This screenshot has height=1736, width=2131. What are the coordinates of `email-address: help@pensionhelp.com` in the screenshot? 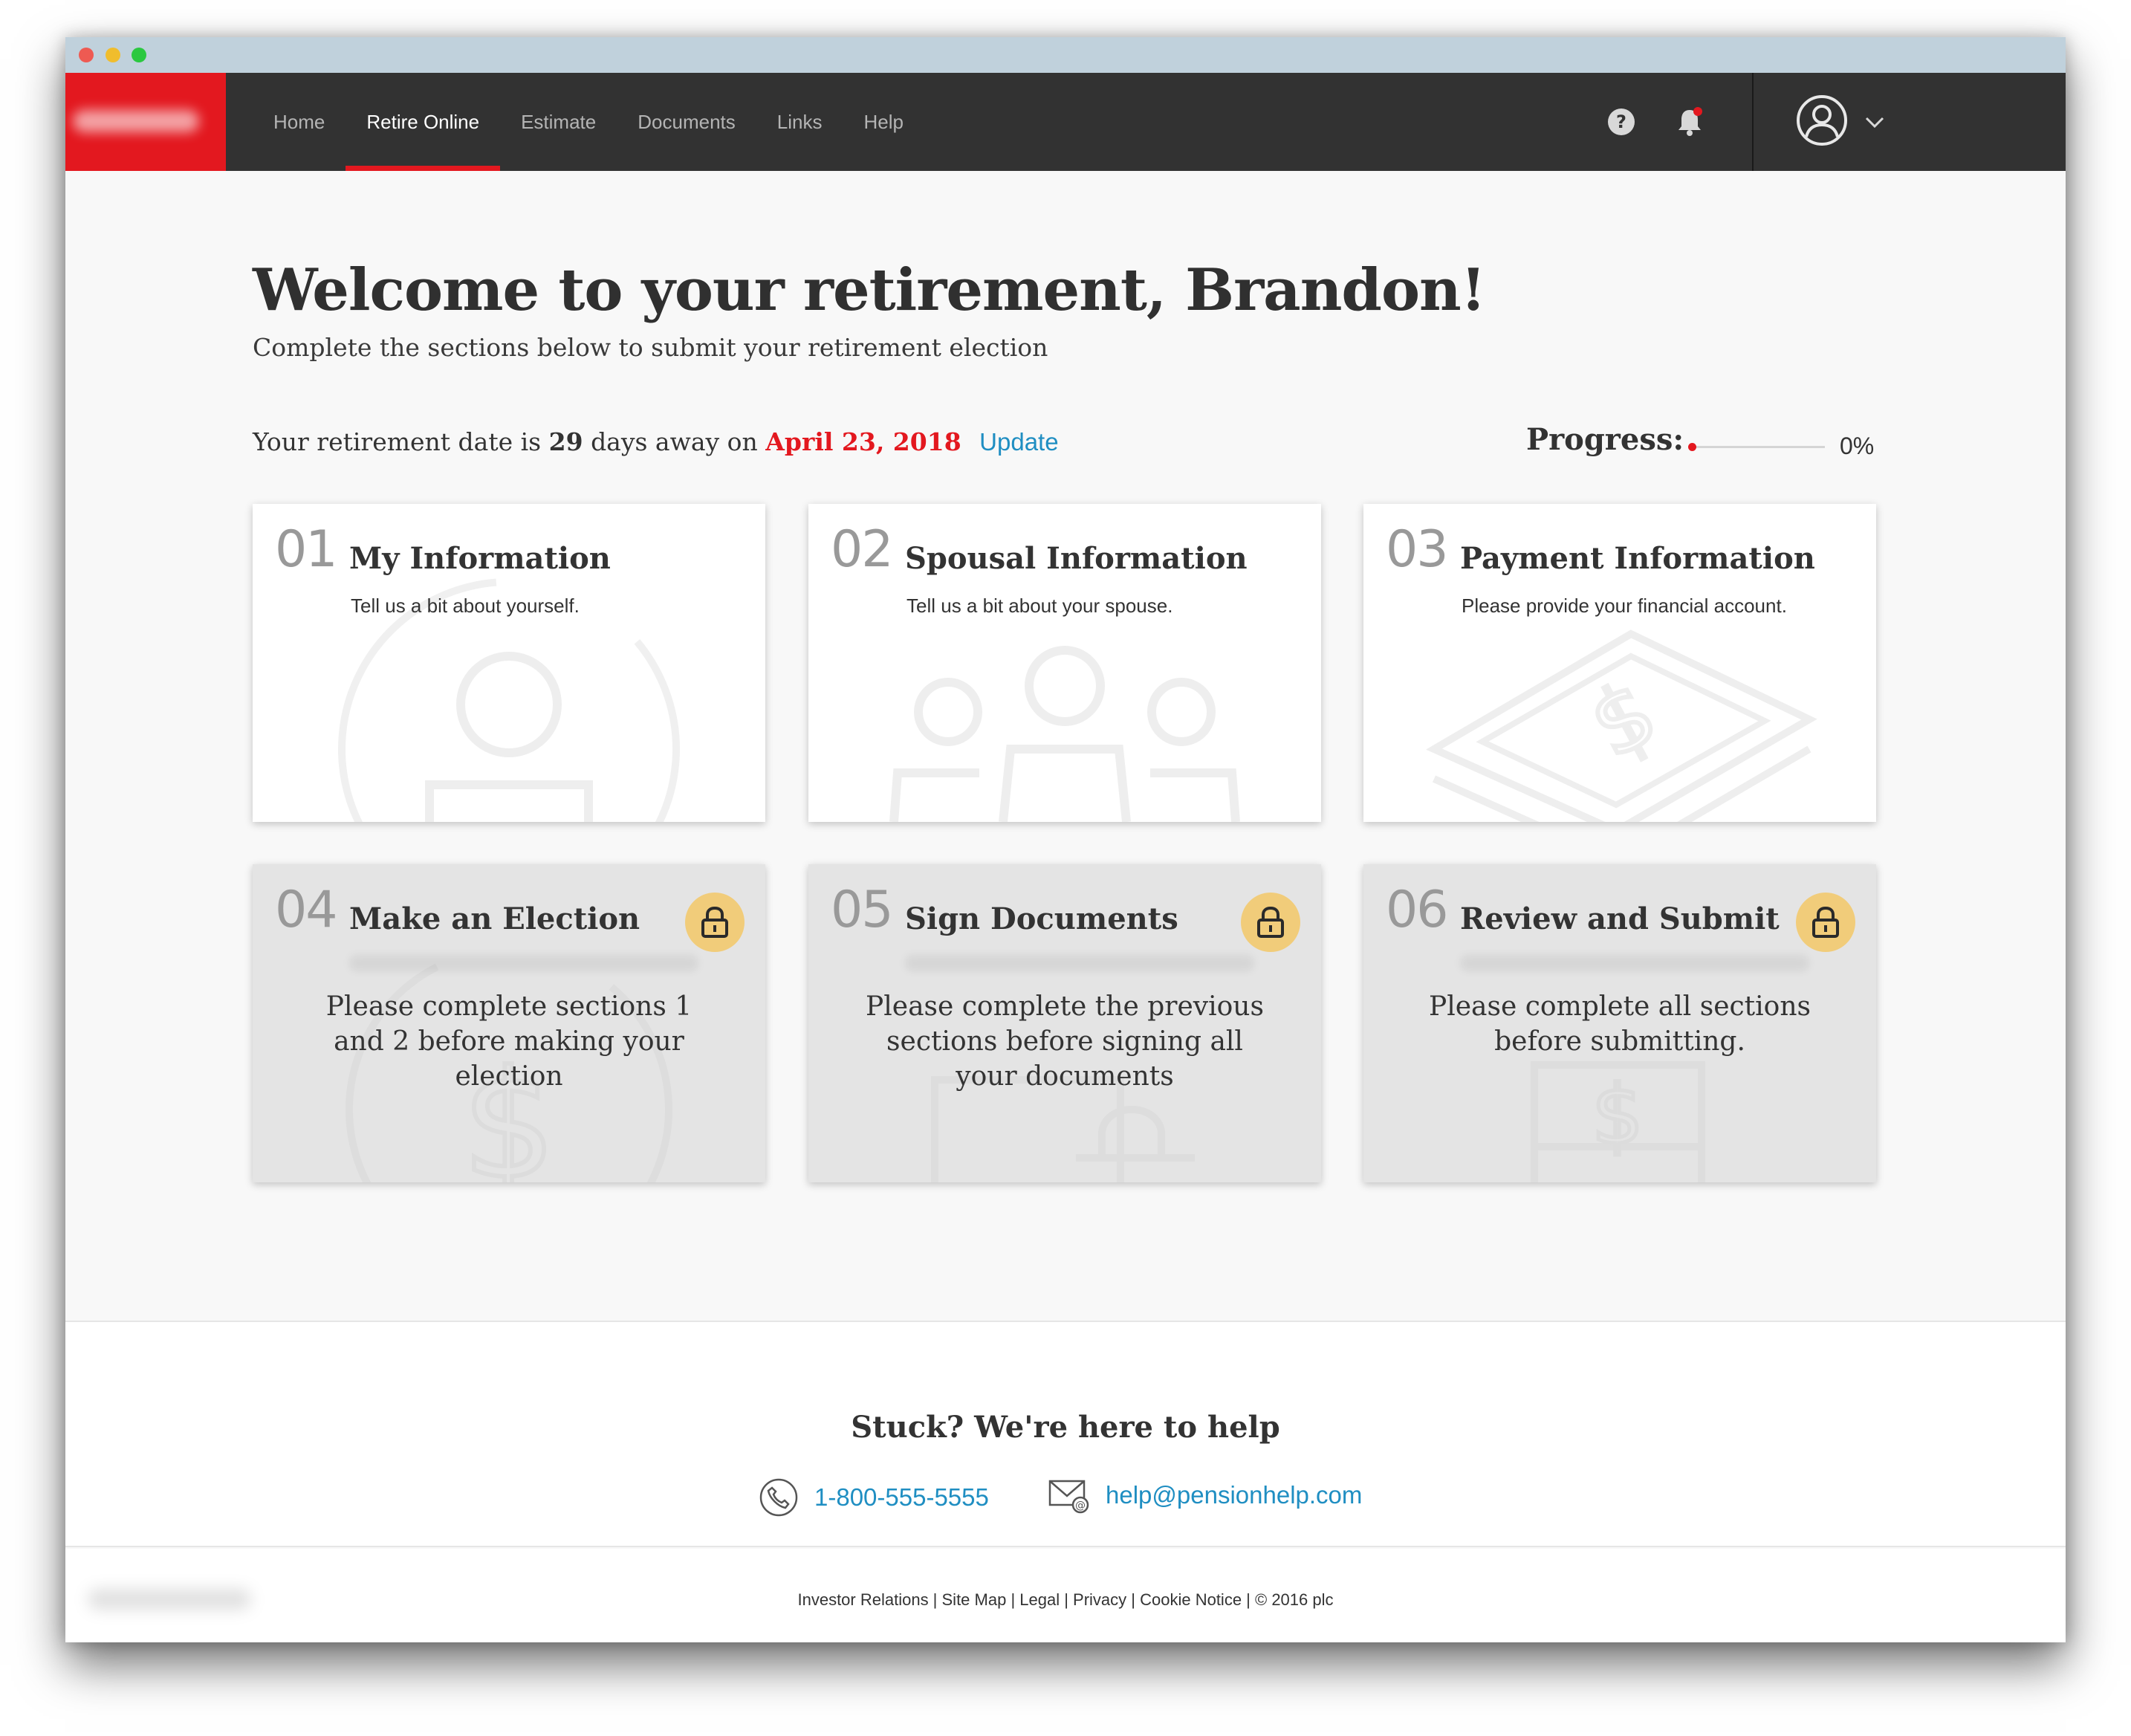 It's located at (1234, 1495).